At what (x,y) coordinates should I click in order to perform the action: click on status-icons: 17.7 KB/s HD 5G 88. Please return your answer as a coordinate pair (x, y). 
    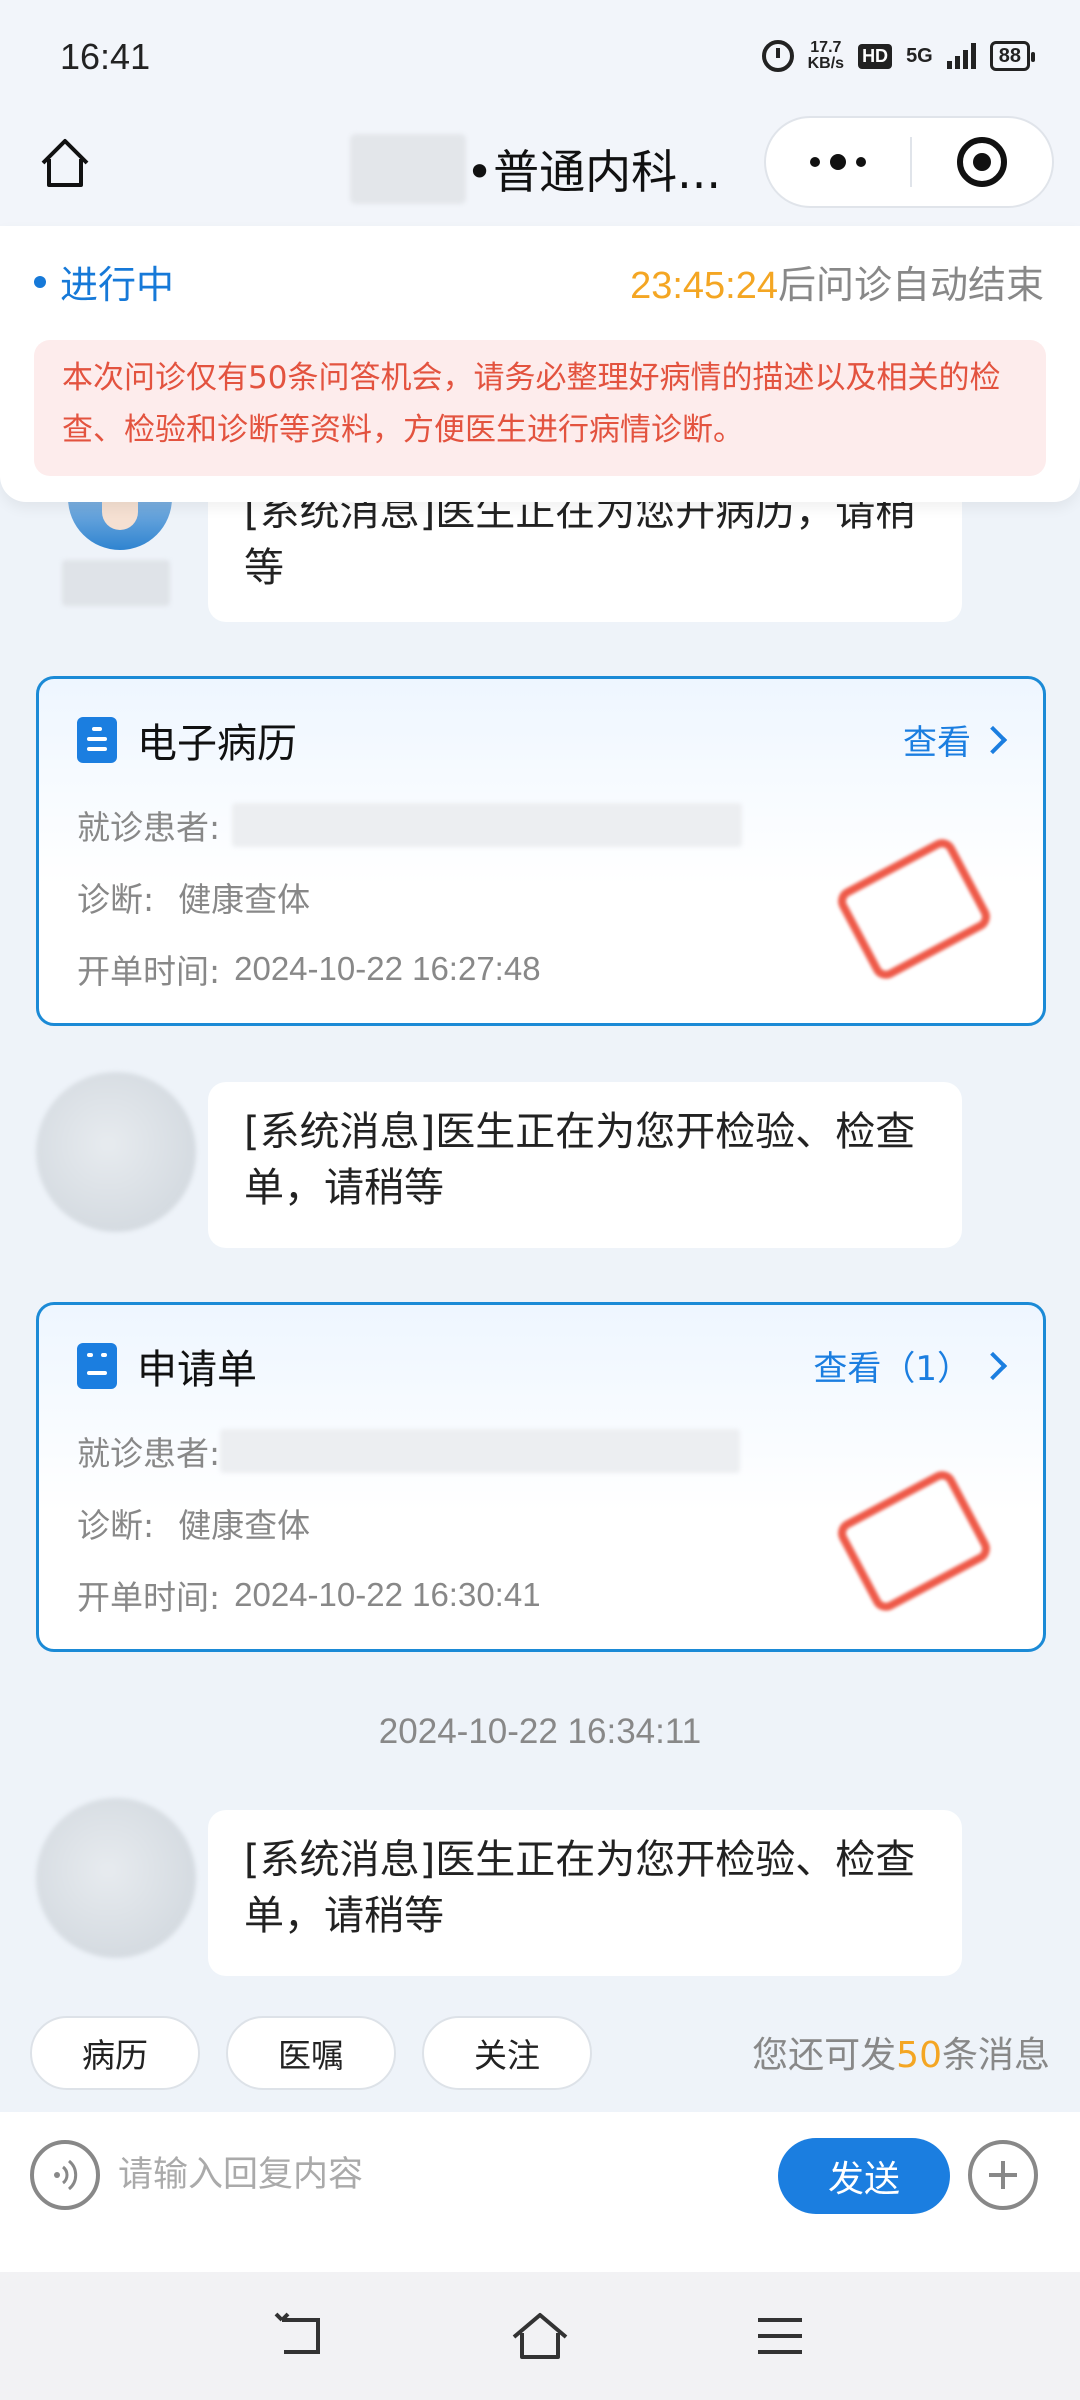
    Looking at the image, I should click on (898, 56).